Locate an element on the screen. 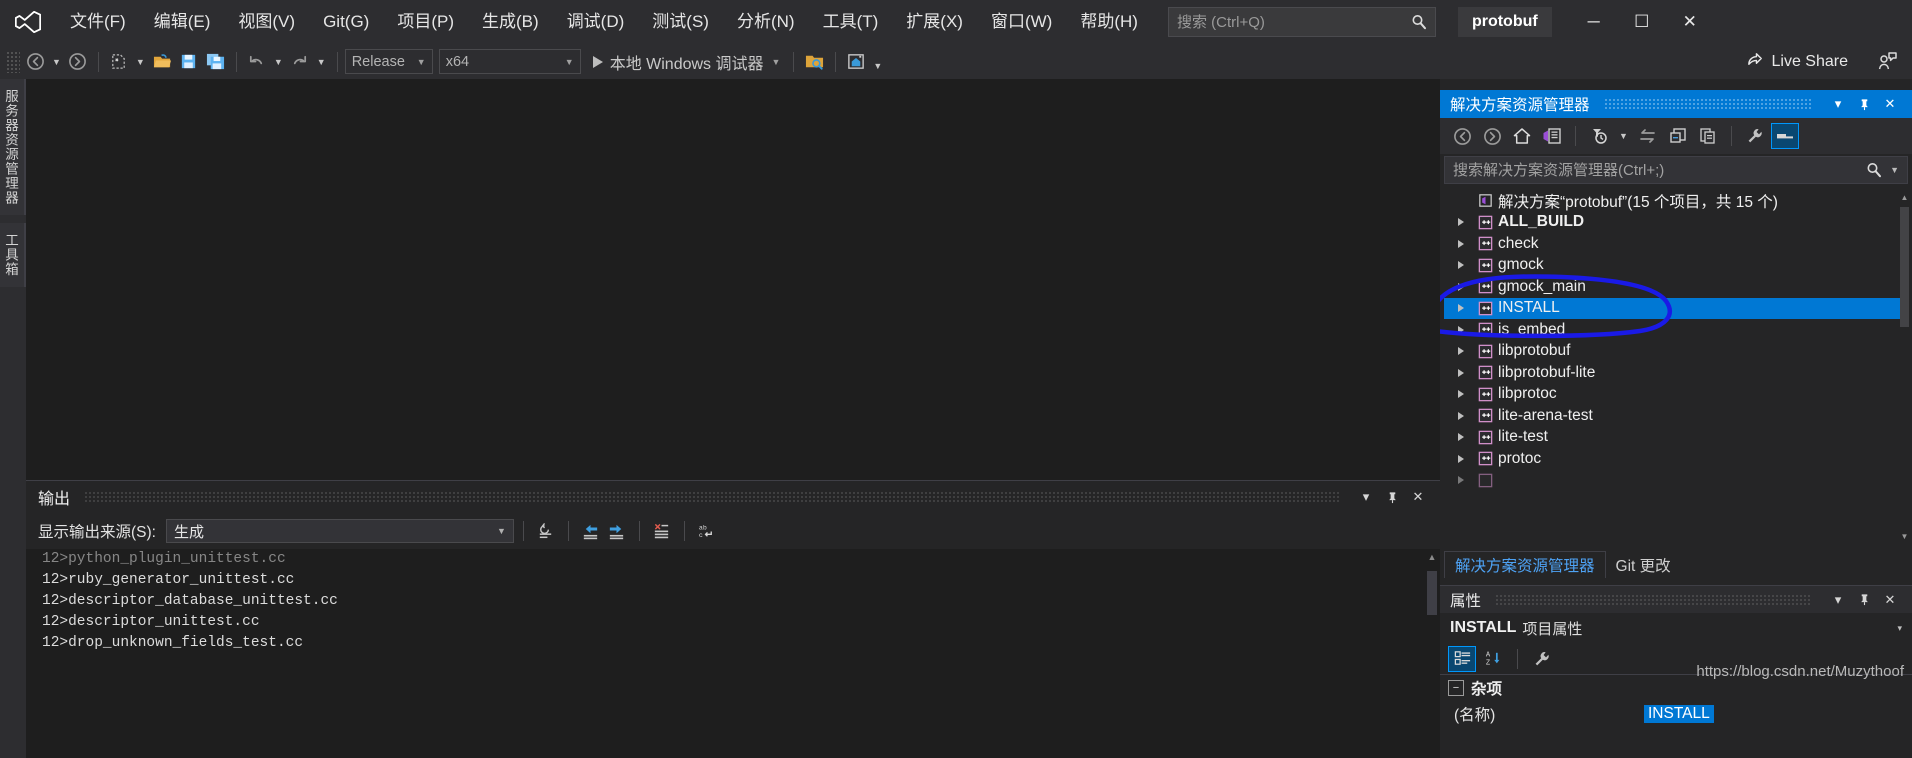 The image size is (1912, 758). undo-icon is located at coordinates (257, 62).